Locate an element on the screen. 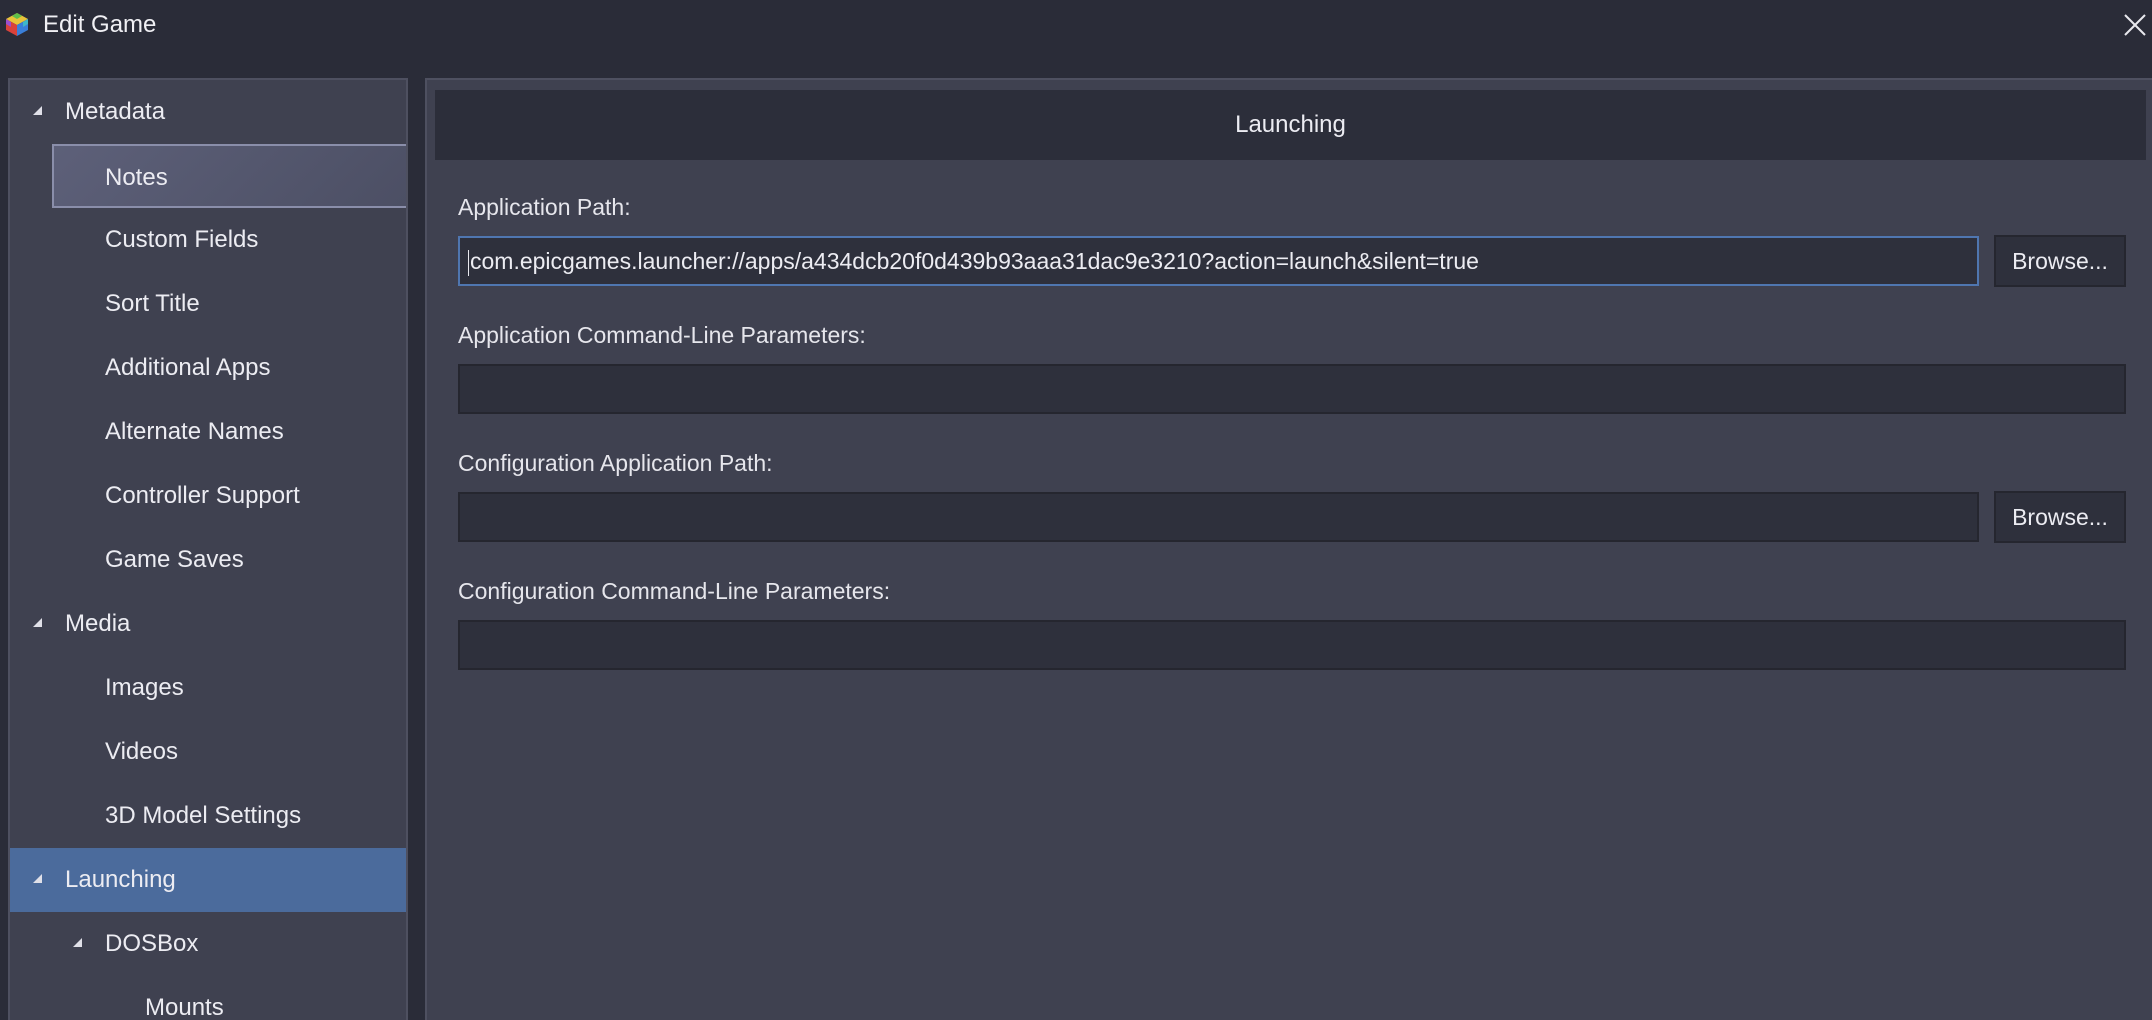  tree-item-additional-apps: Additional Apps is located at coordinates (208, 368).